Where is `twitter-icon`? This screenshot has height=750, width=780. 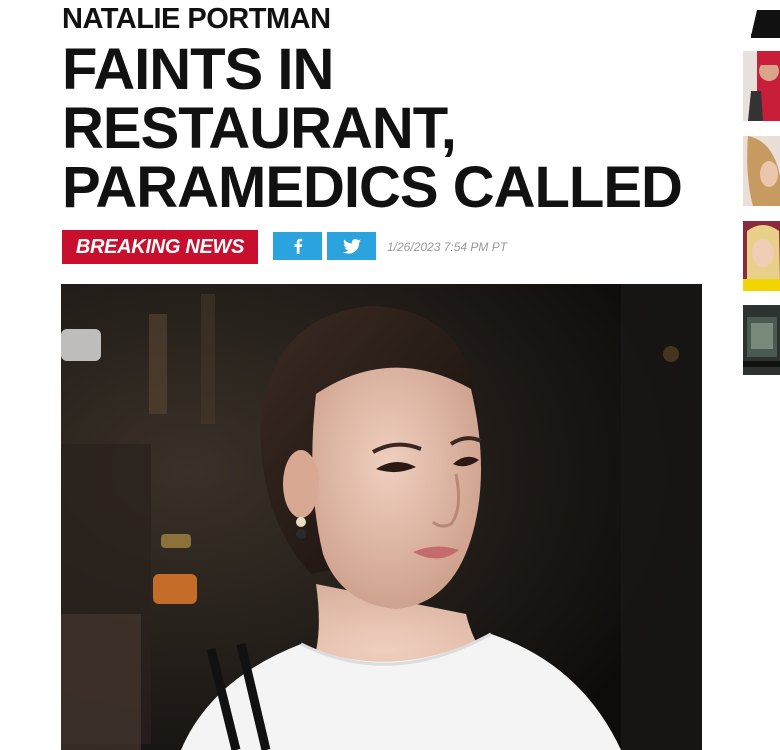
twitter-icon is located at coordinates (351, 246).